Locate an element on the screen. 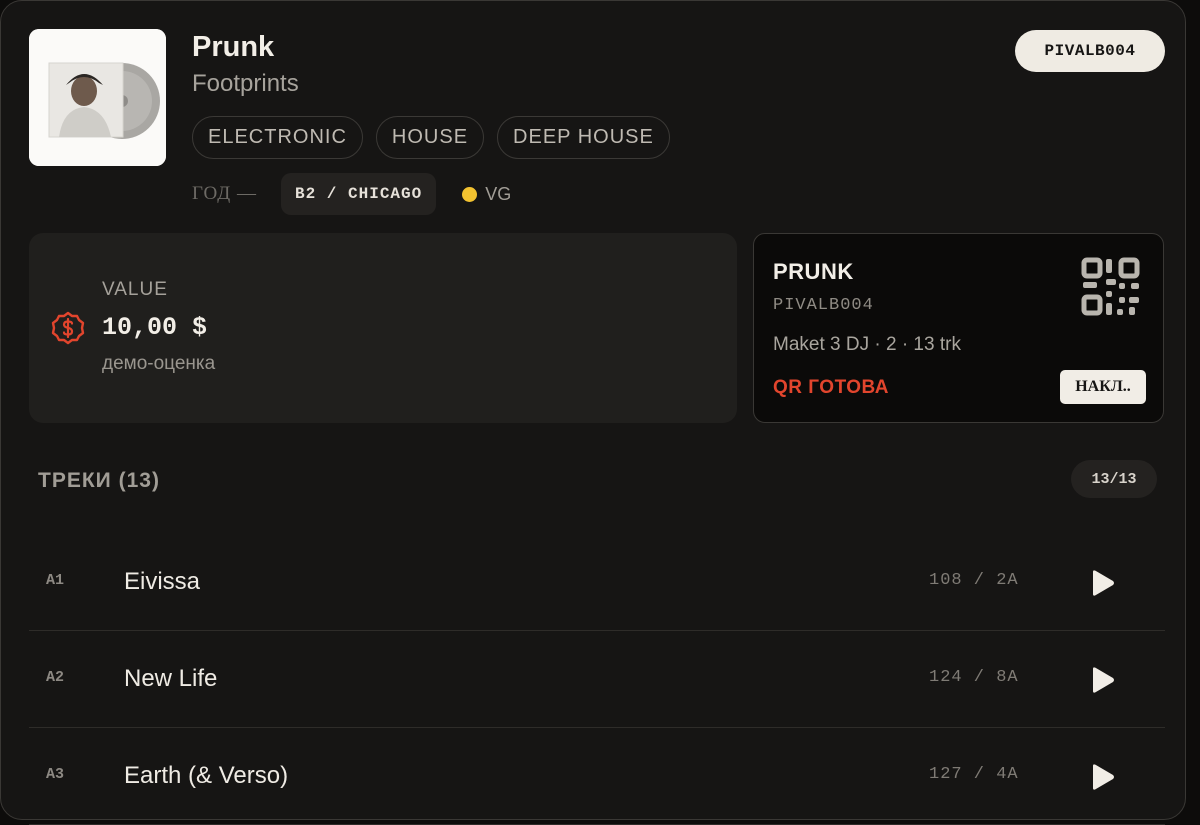 This screenshot has height=825, width=1200. track-title: New Life is located at coordinates (171, 678).